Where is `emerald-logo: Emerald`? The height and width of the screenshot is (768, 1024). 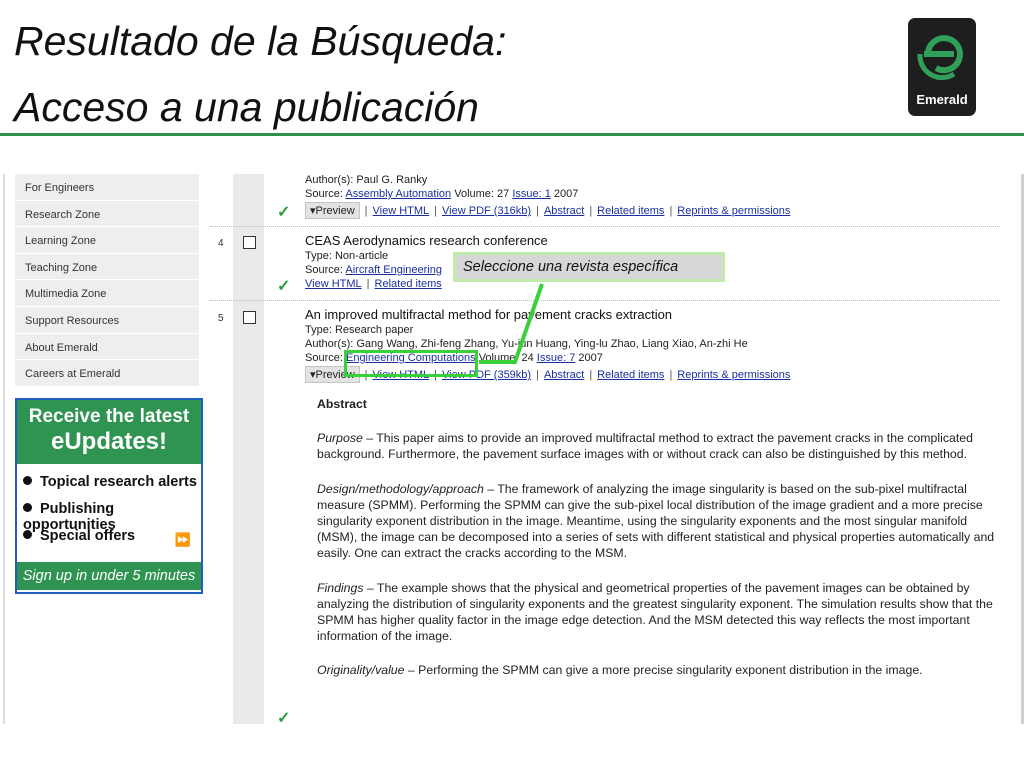 emerald-logo: Emerald is located at coordinates (942, 67).